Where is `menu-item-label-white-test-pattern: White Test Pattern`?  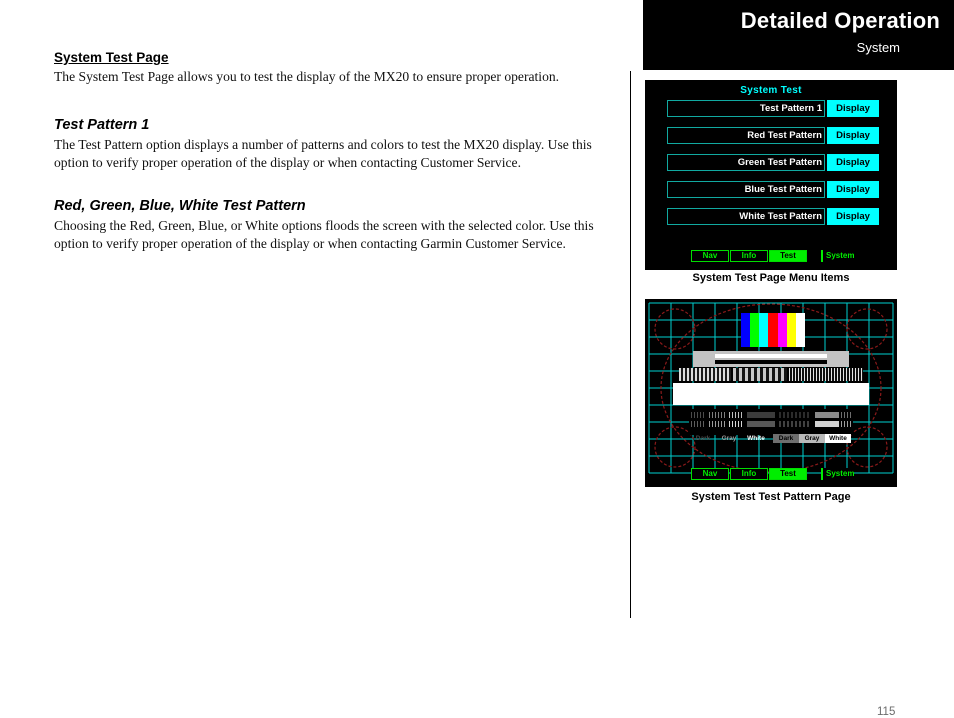
menu-item-label-white-test-pattern: White Test Pattern is located at coordinates (746, 216).